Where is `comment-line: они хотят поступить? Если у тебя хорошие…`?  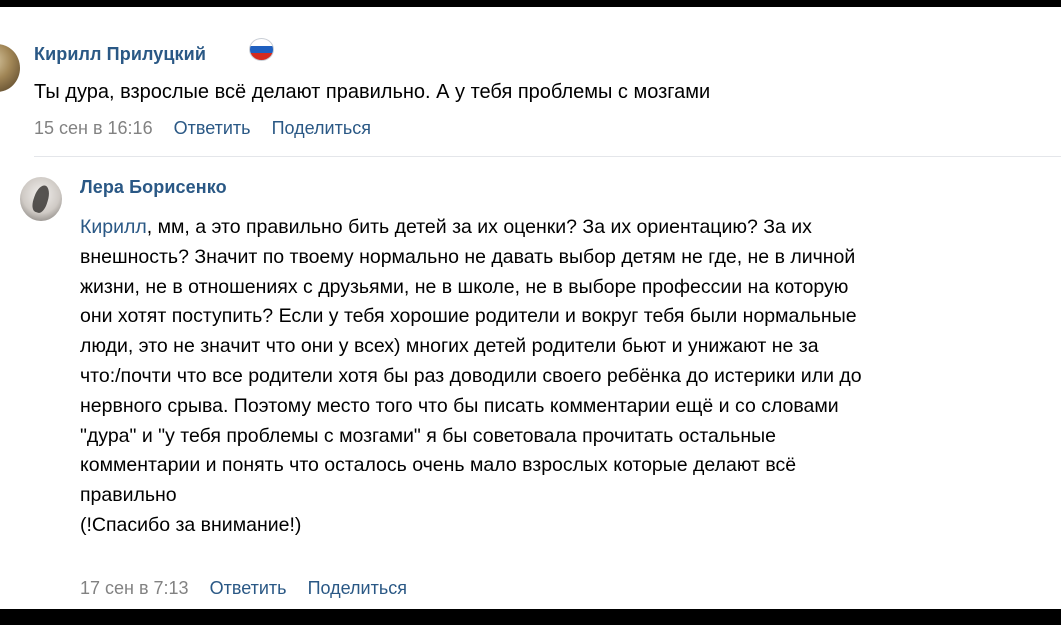 comment-line: они хотят поступить? Если у тебя хорошие… is located at coordinates (468, 316).